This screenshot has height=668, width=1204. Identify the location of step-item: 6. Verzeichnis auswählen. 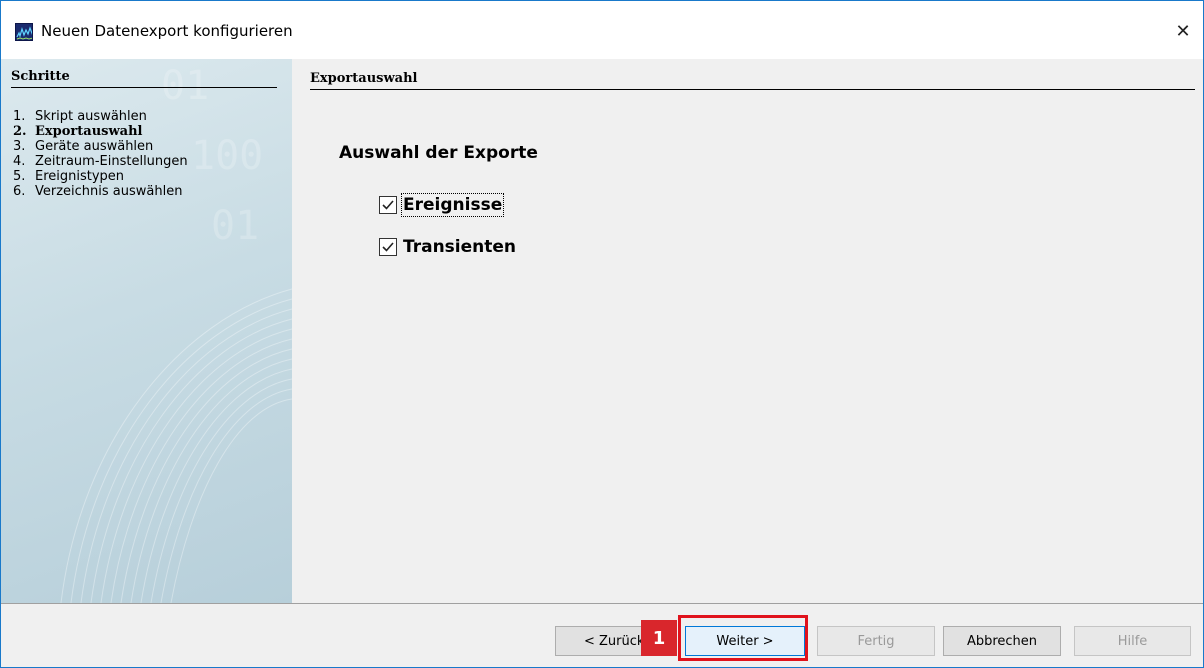
(98, 191).